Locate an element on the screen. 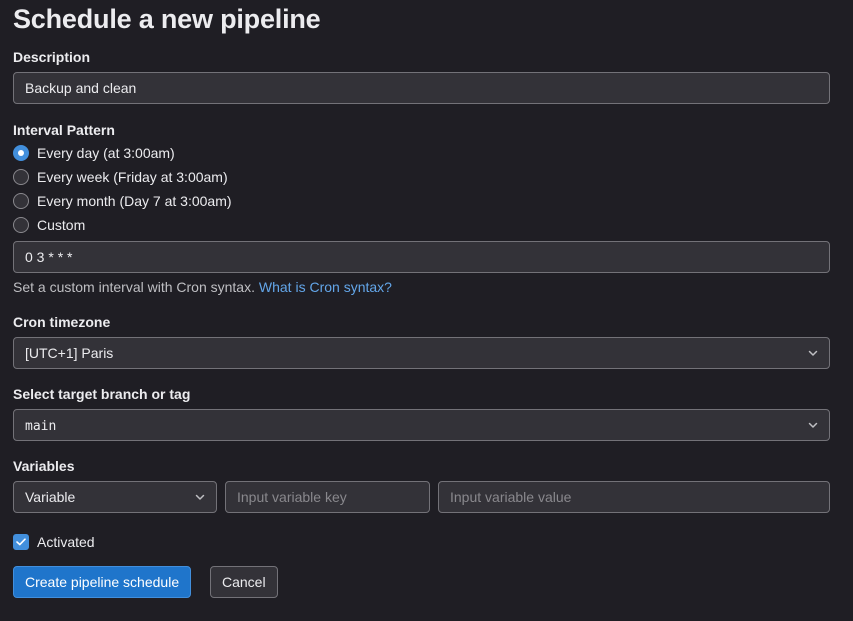  radio-weekly-label: Every week (Friday at 3:00am) is located at coordinates (132, 177).